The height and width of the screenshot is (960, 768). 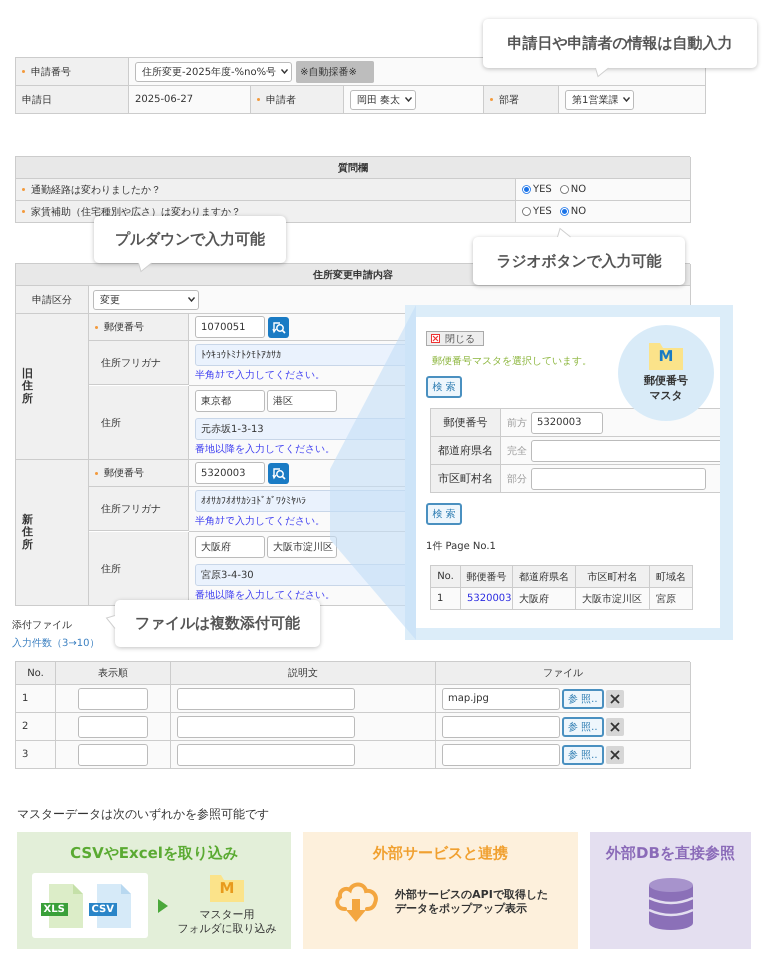 I want to click on row-number: 1, so click(x=25, y=698).